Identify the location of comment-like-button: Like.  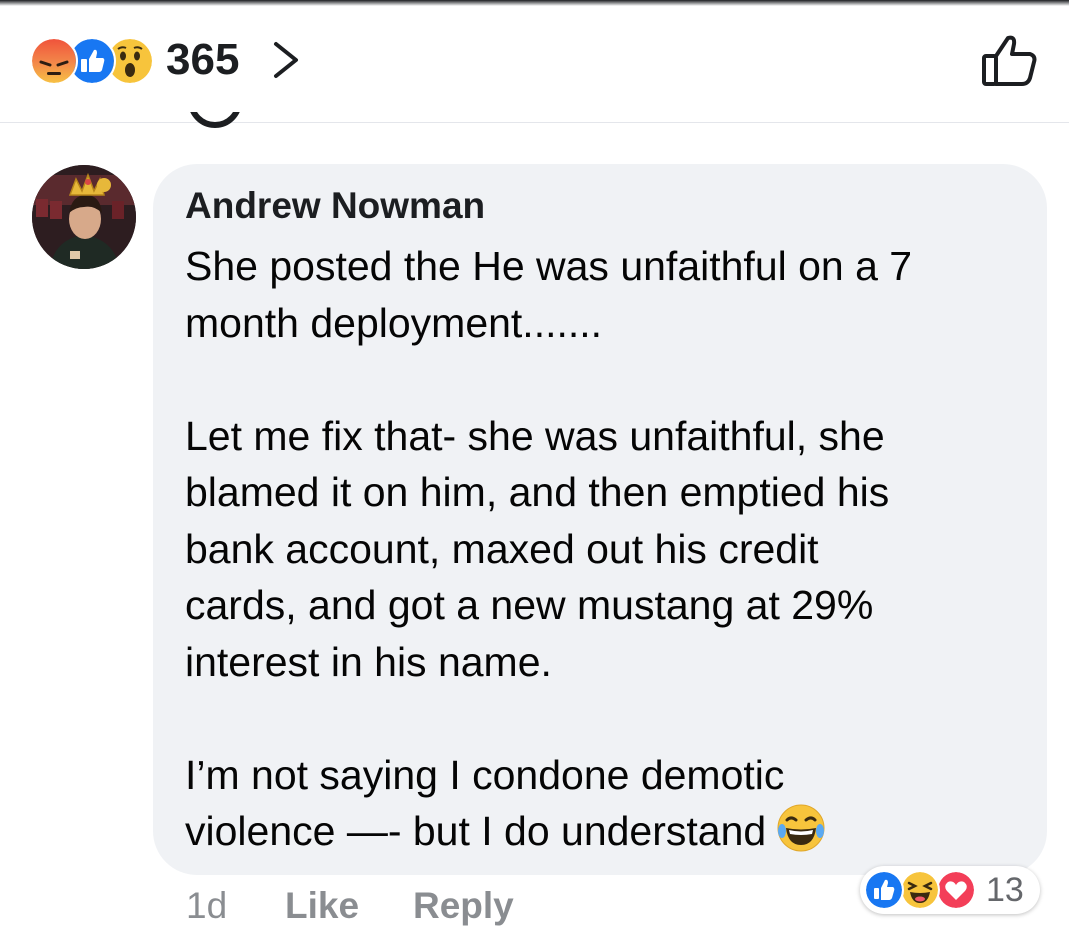
(322, 906).